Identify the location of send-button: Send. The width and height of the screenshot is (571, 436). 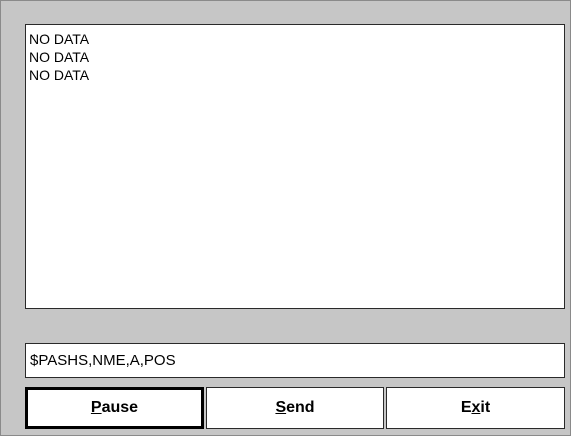
(295, 408).